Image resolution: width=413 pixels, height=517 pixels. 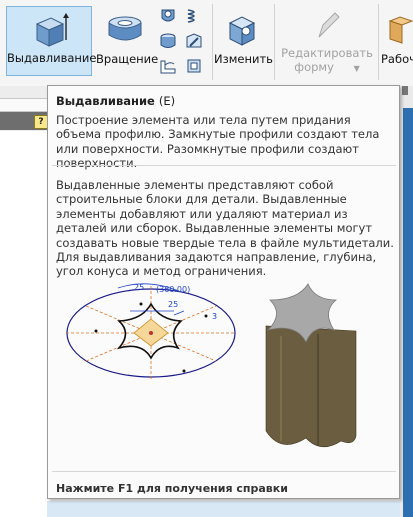 I want to click on revolve-button: Вращение, so click(x=127, y=41).